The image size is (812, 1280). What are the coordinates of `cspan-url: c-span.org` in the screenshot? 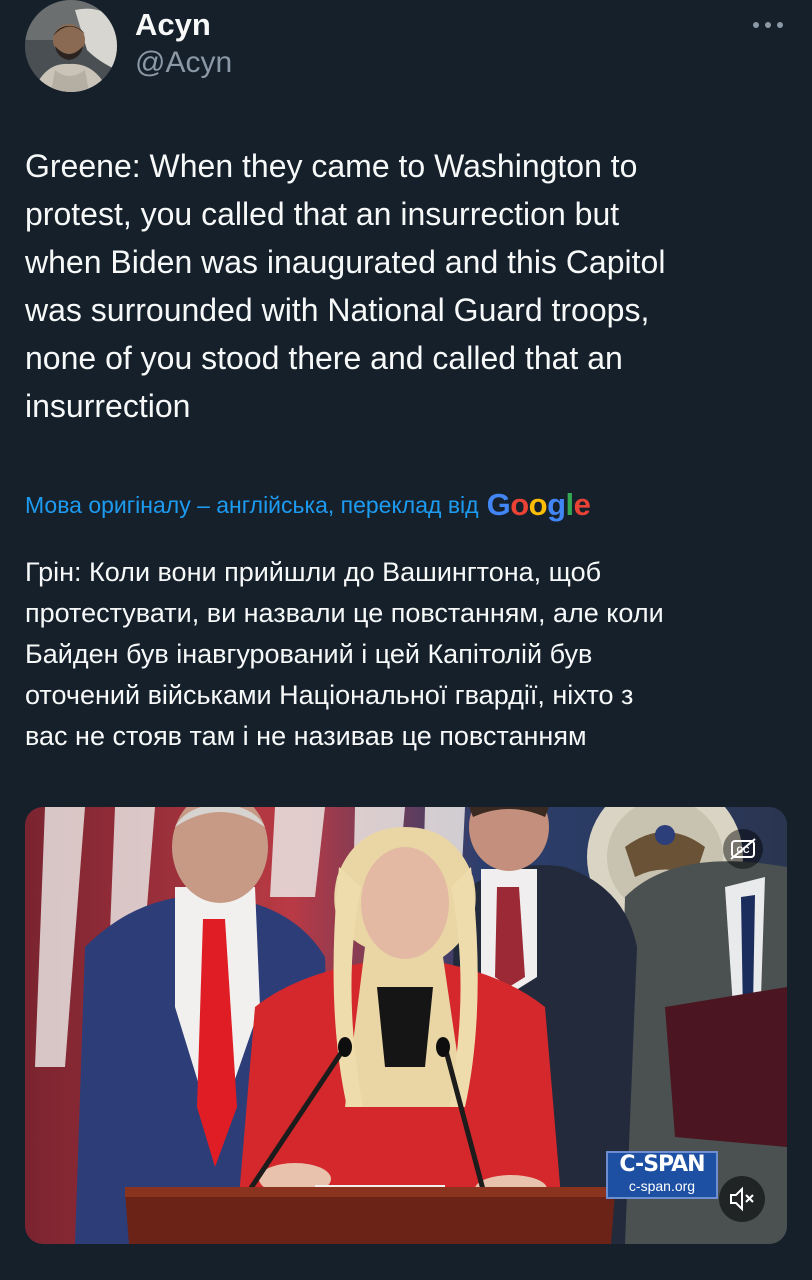 It's located at (662, 1186).